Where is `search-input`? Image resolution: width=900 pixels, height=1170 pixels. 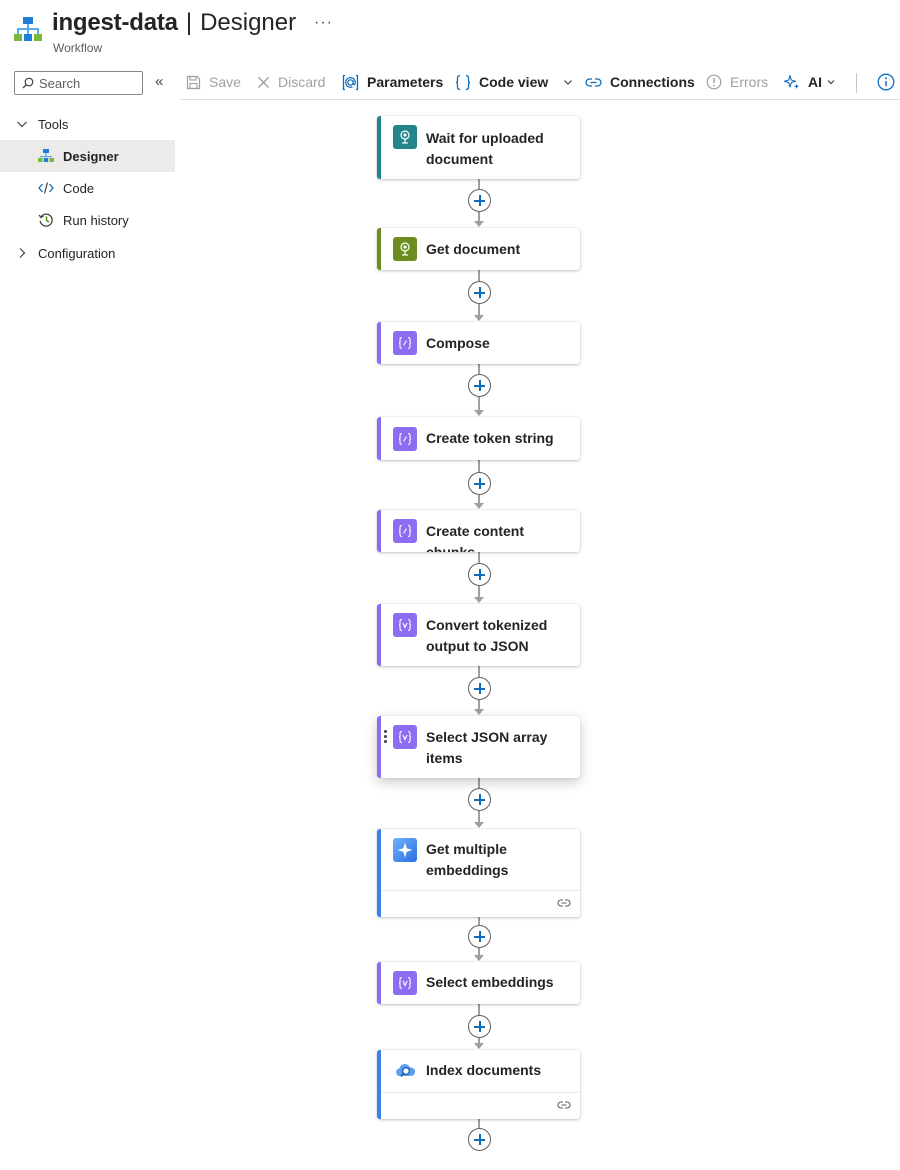 search-input is located at coordinates (84, 83).